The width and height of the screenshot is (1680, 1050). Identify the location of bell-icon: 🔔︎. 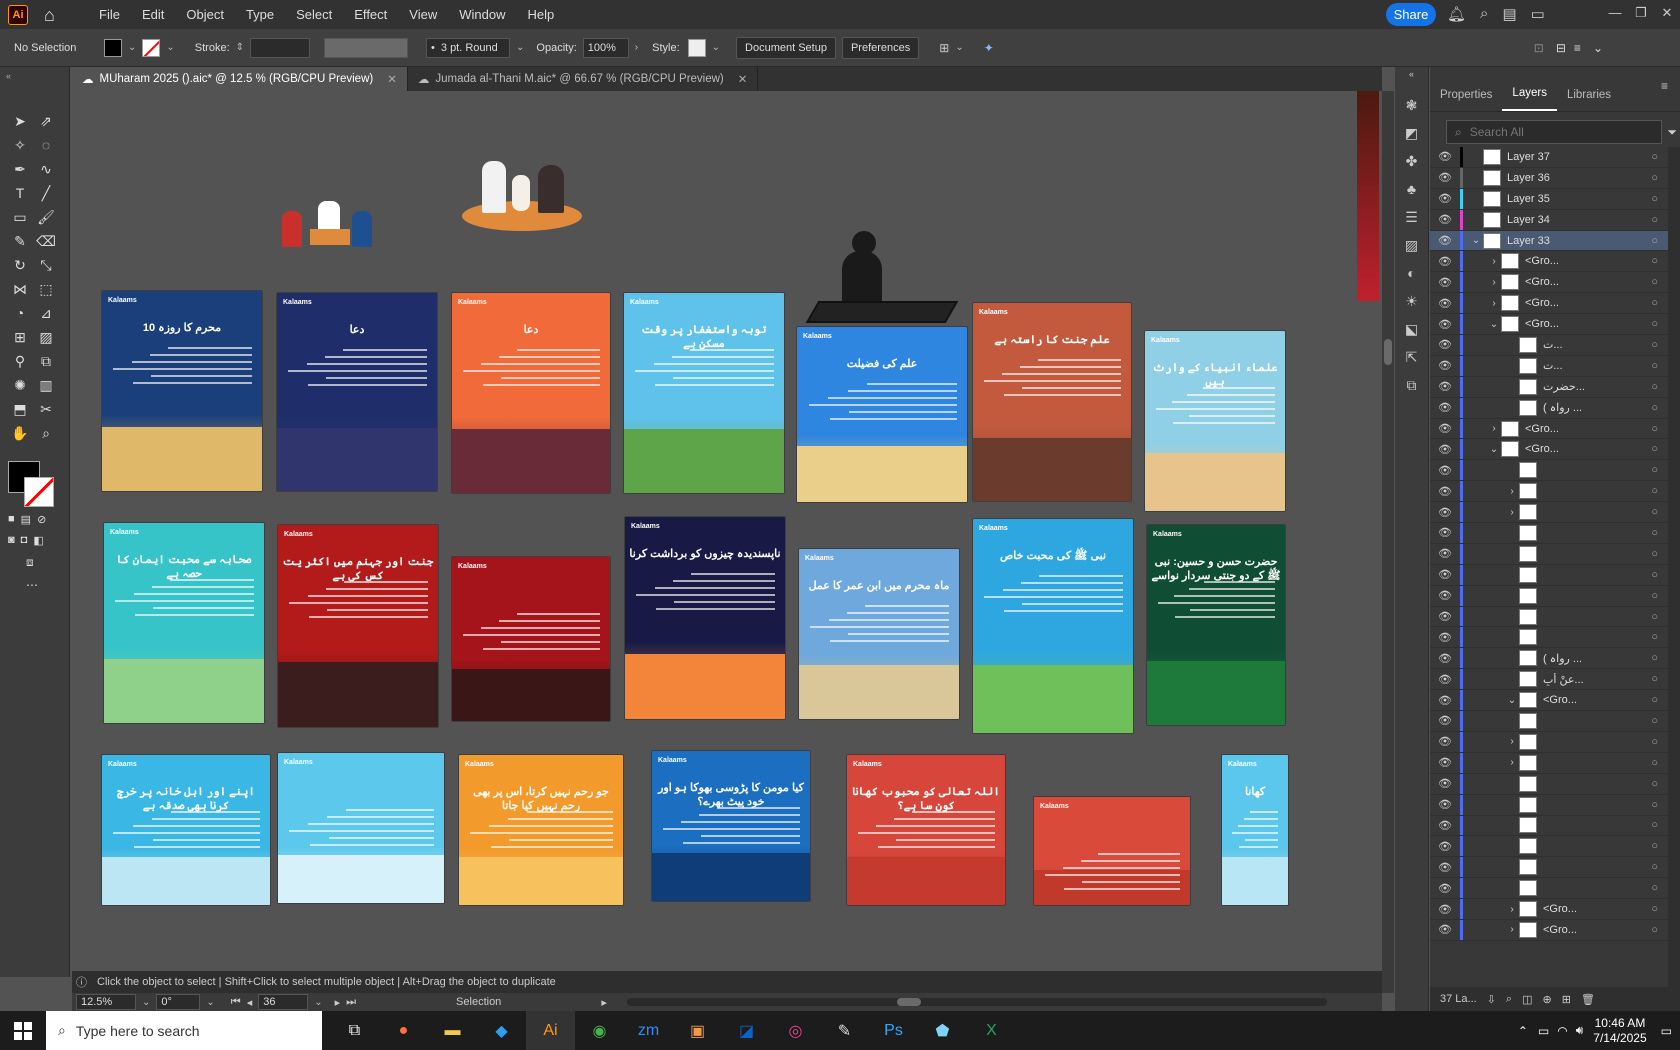
(1456, 14).